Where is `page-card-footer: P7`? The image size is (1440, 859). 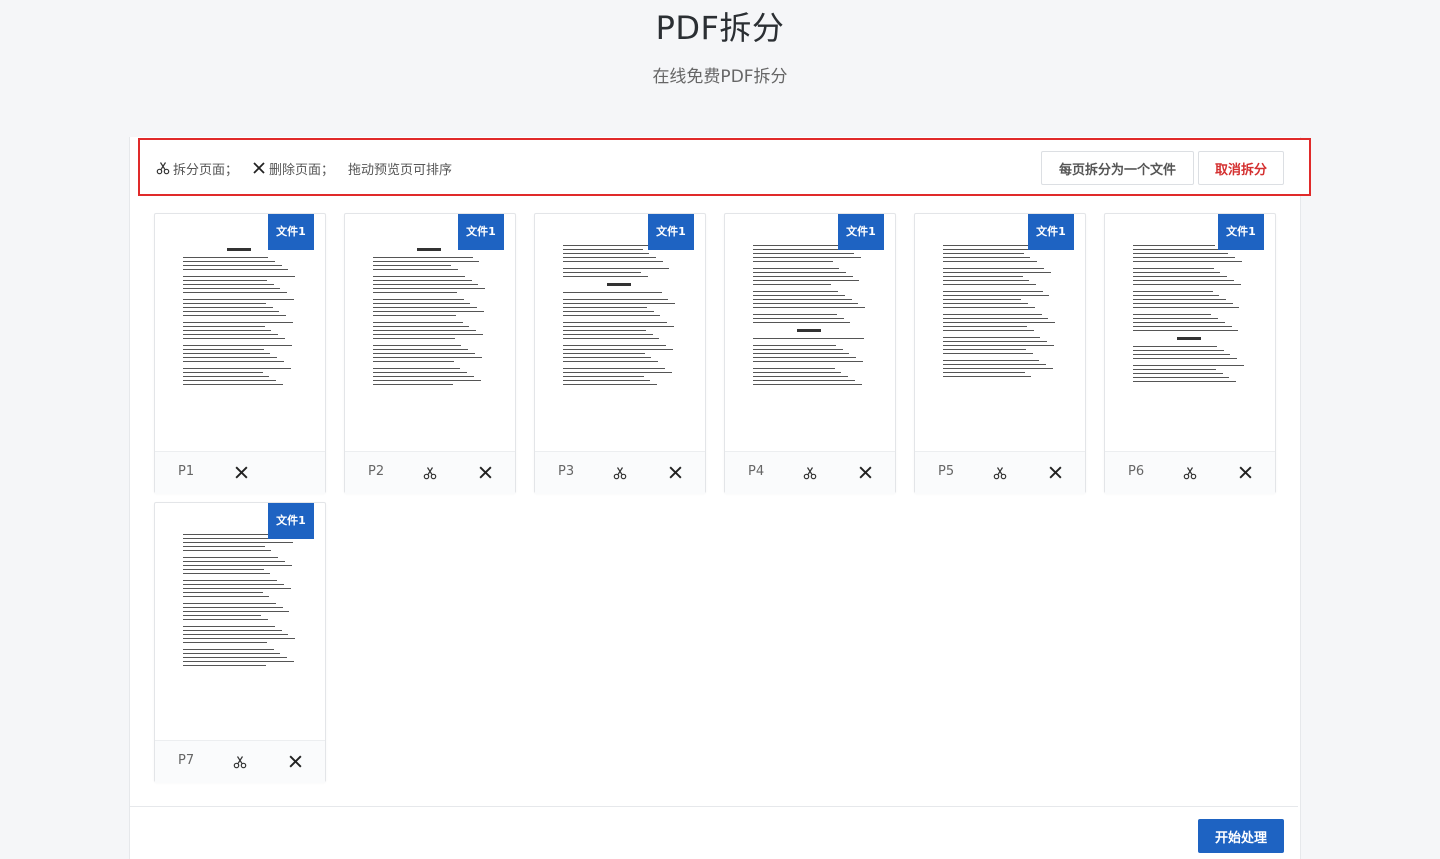
page-card-footer: P7 is located at coordinates (240, 761).